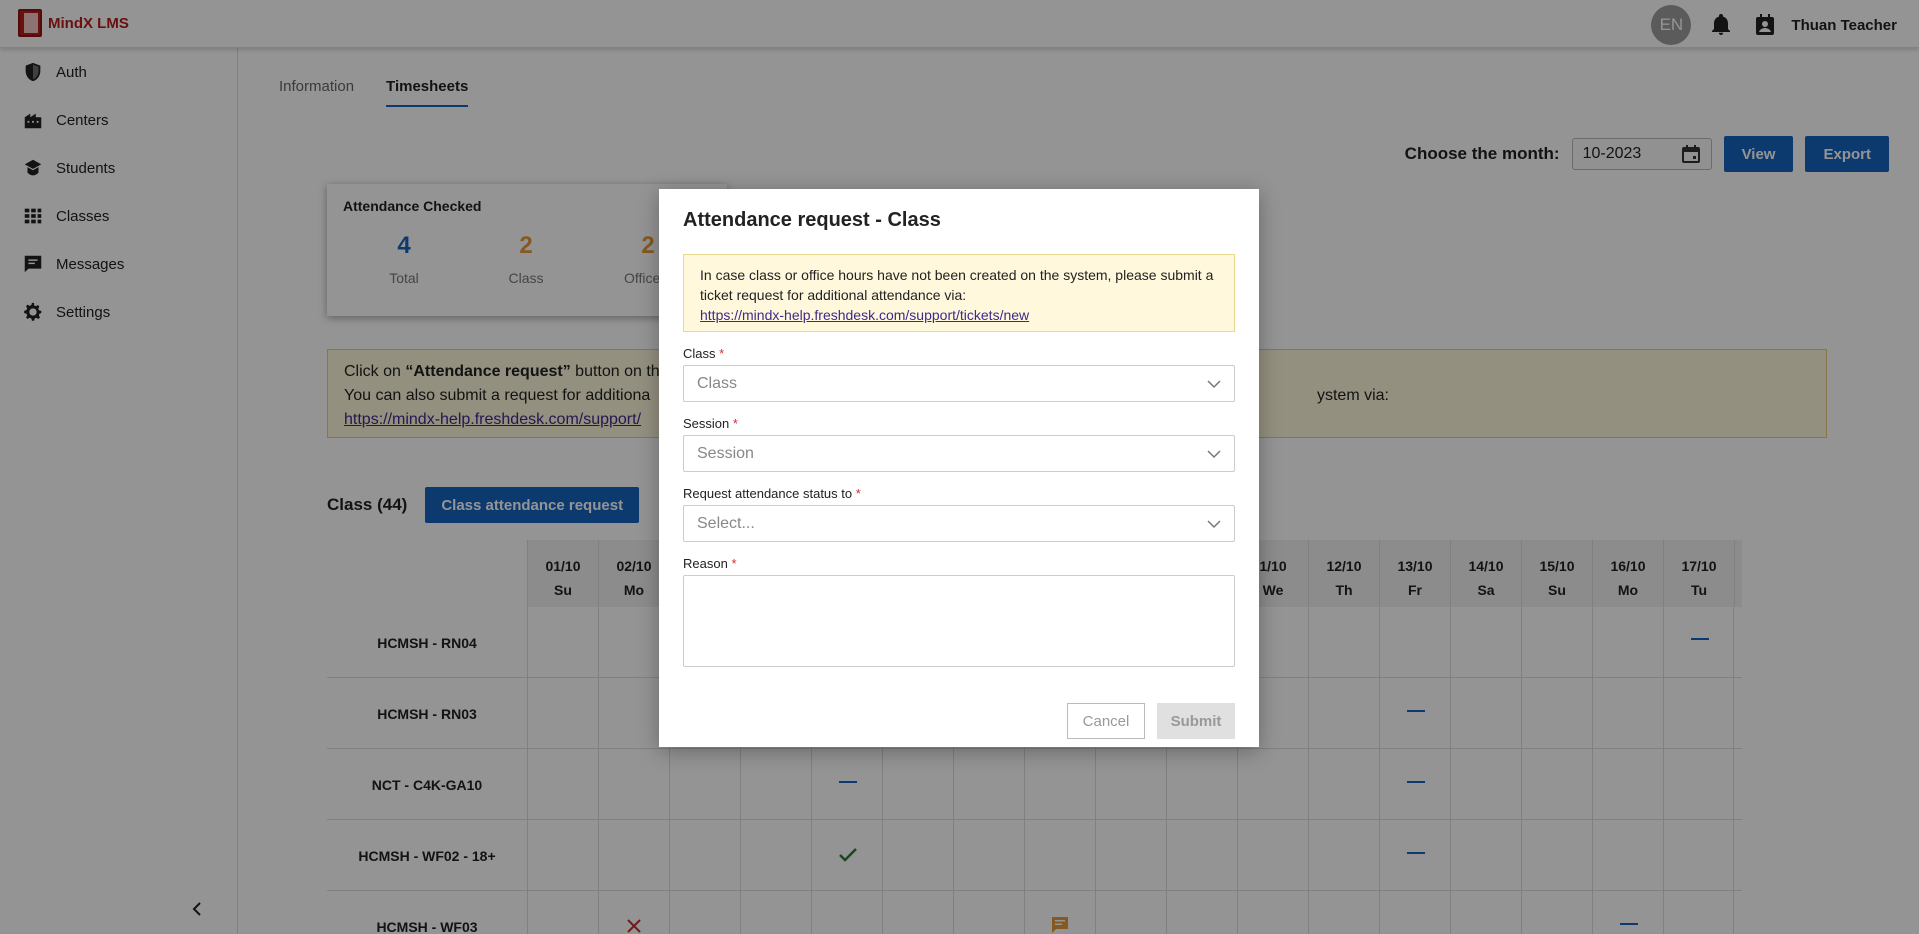 Image resolution: width=1919 pixels, height=934 pixels. What do you see at coordinates (706, 423) in the screenshot?
I see `field-label-text: Session` at bounding box center [706, 423].